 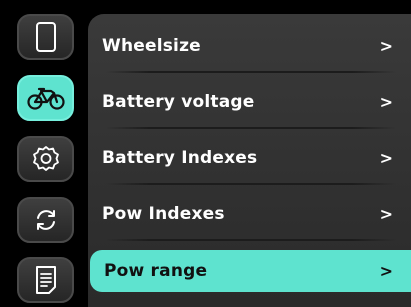 I want to click on bicycle-icon, so click(x=45, y=98).